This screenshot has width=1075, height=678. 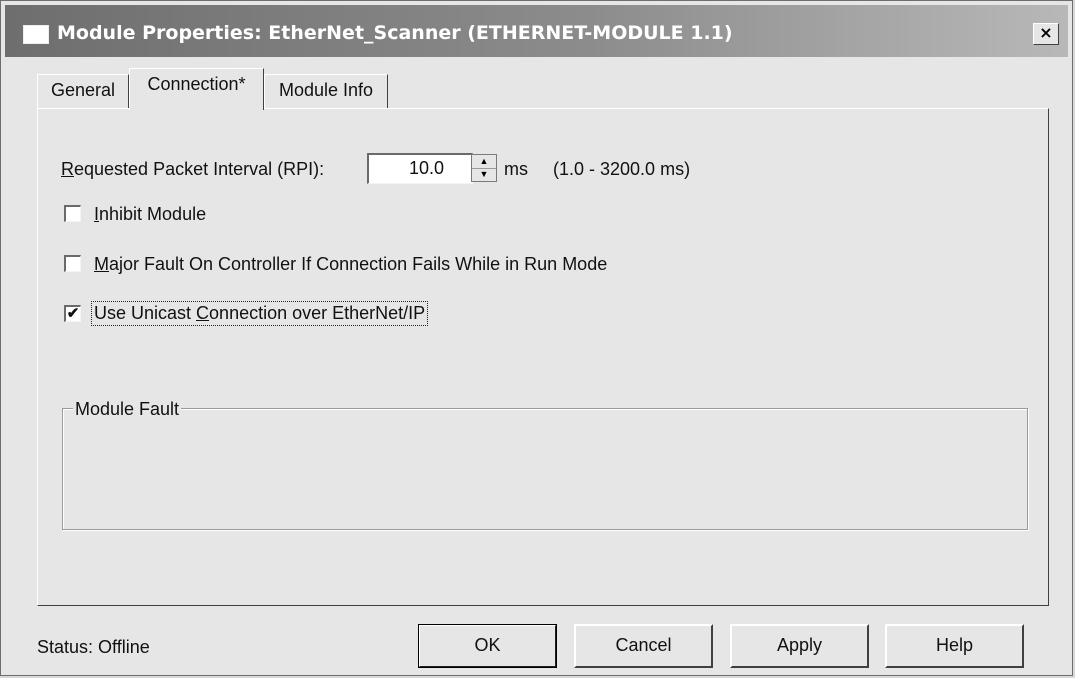 I want to click on tab-label: General, so click(x=83, y=90).